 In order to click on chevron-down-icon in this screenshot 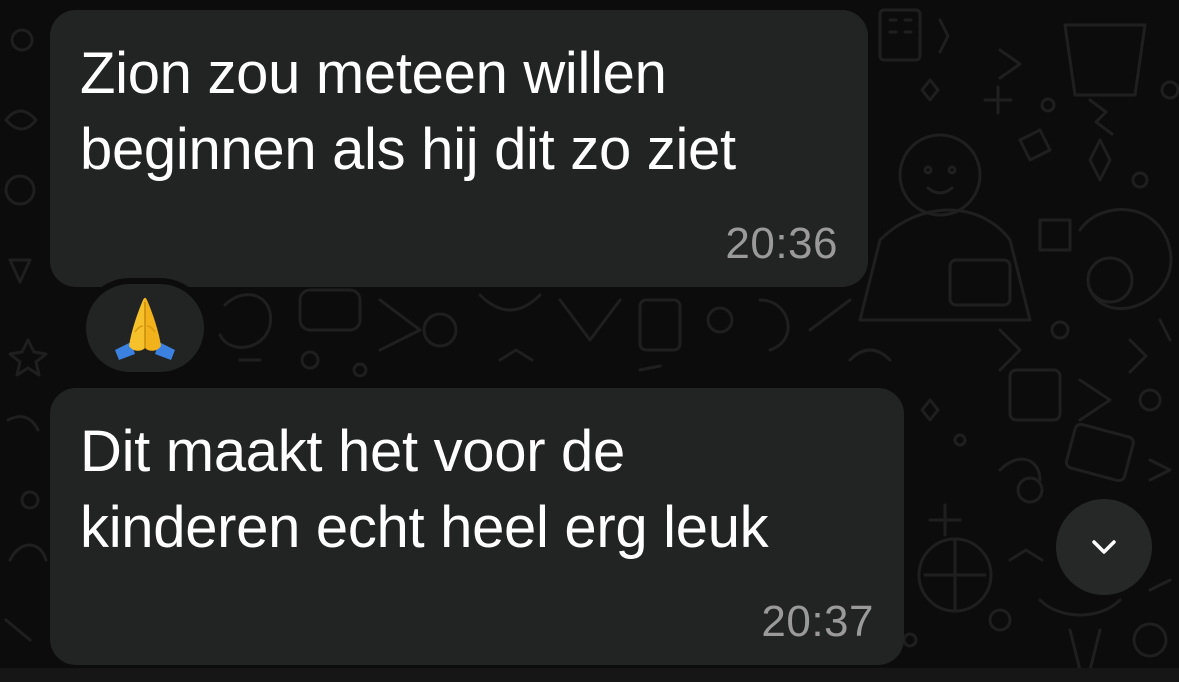, I will do `click(1104, 547)`.